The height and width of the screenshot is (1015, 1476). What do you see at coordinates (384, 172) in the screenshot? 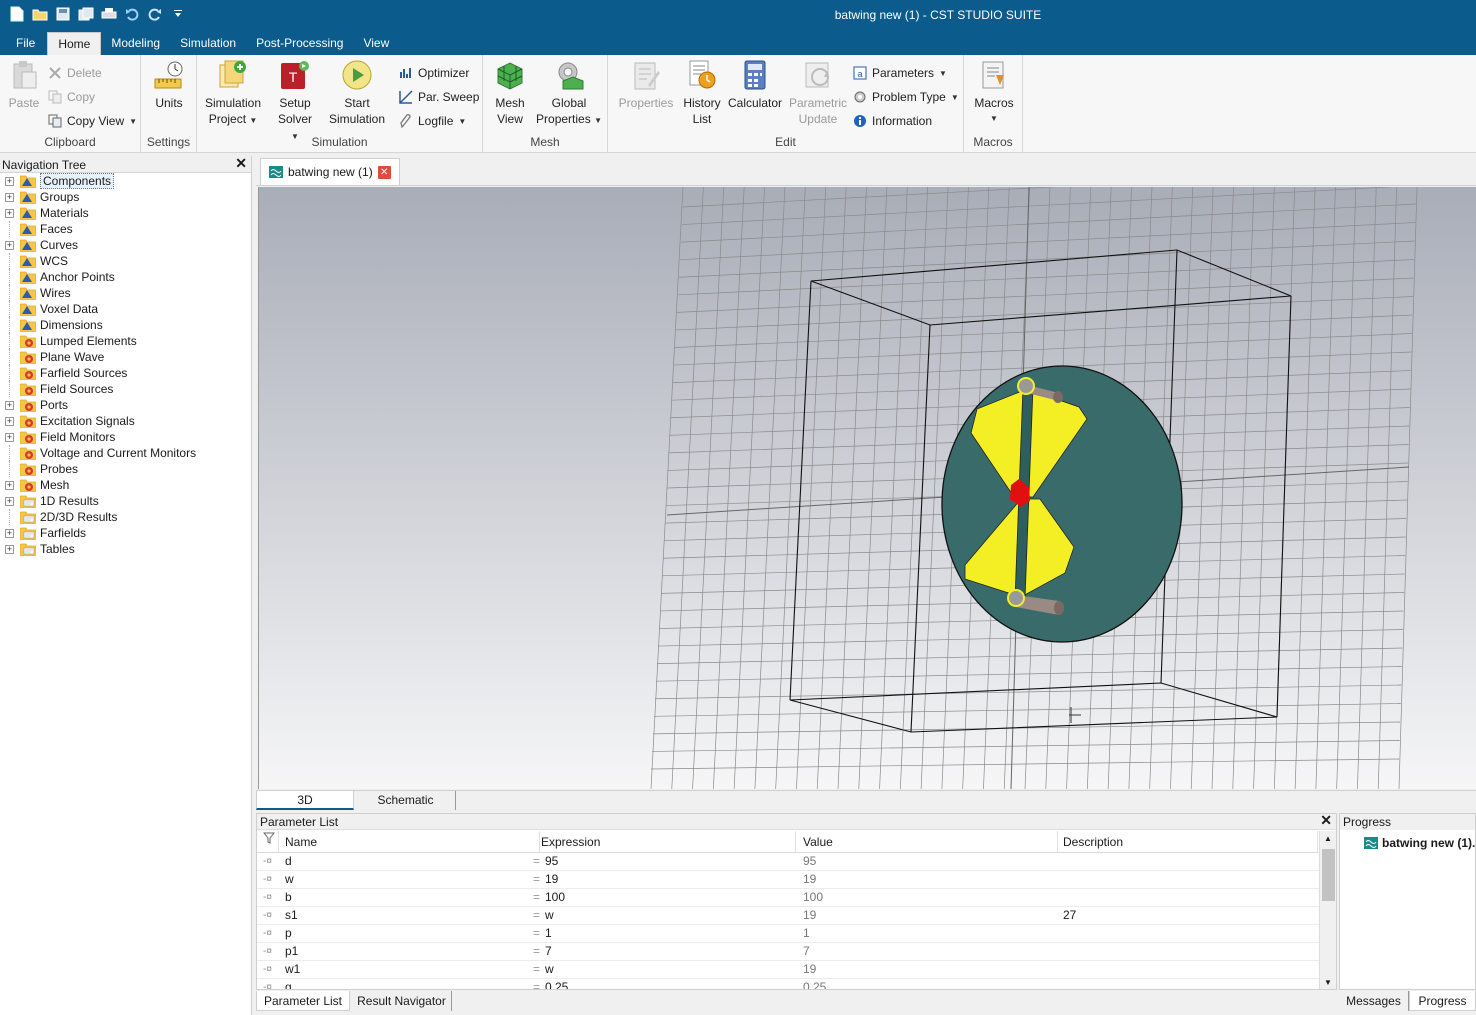
I see `close-tab-icon: ✕` at bounding box center [384, 172].